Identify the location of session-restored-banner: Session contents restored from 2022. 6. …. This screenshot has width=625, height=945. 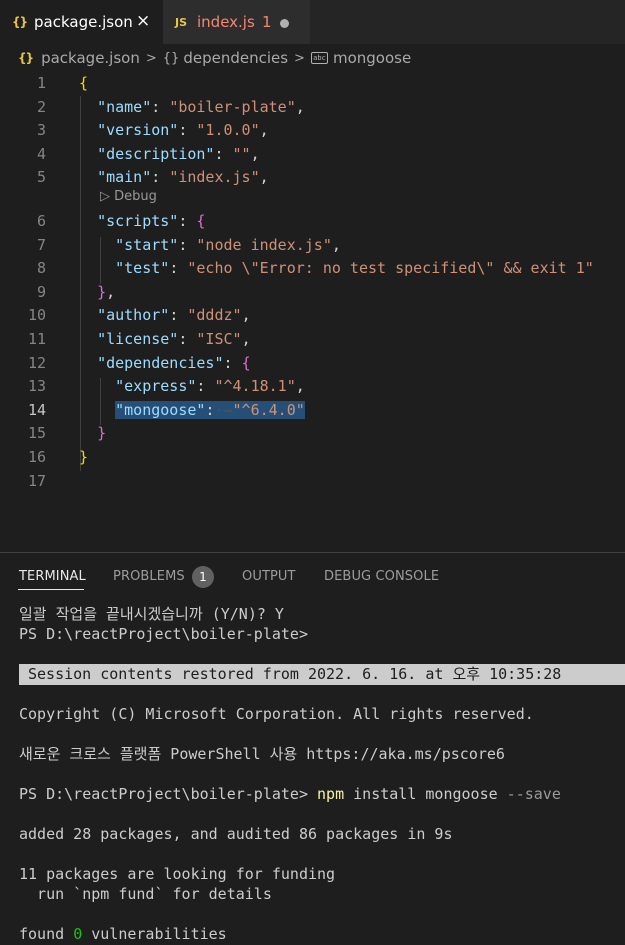
(322, 674).